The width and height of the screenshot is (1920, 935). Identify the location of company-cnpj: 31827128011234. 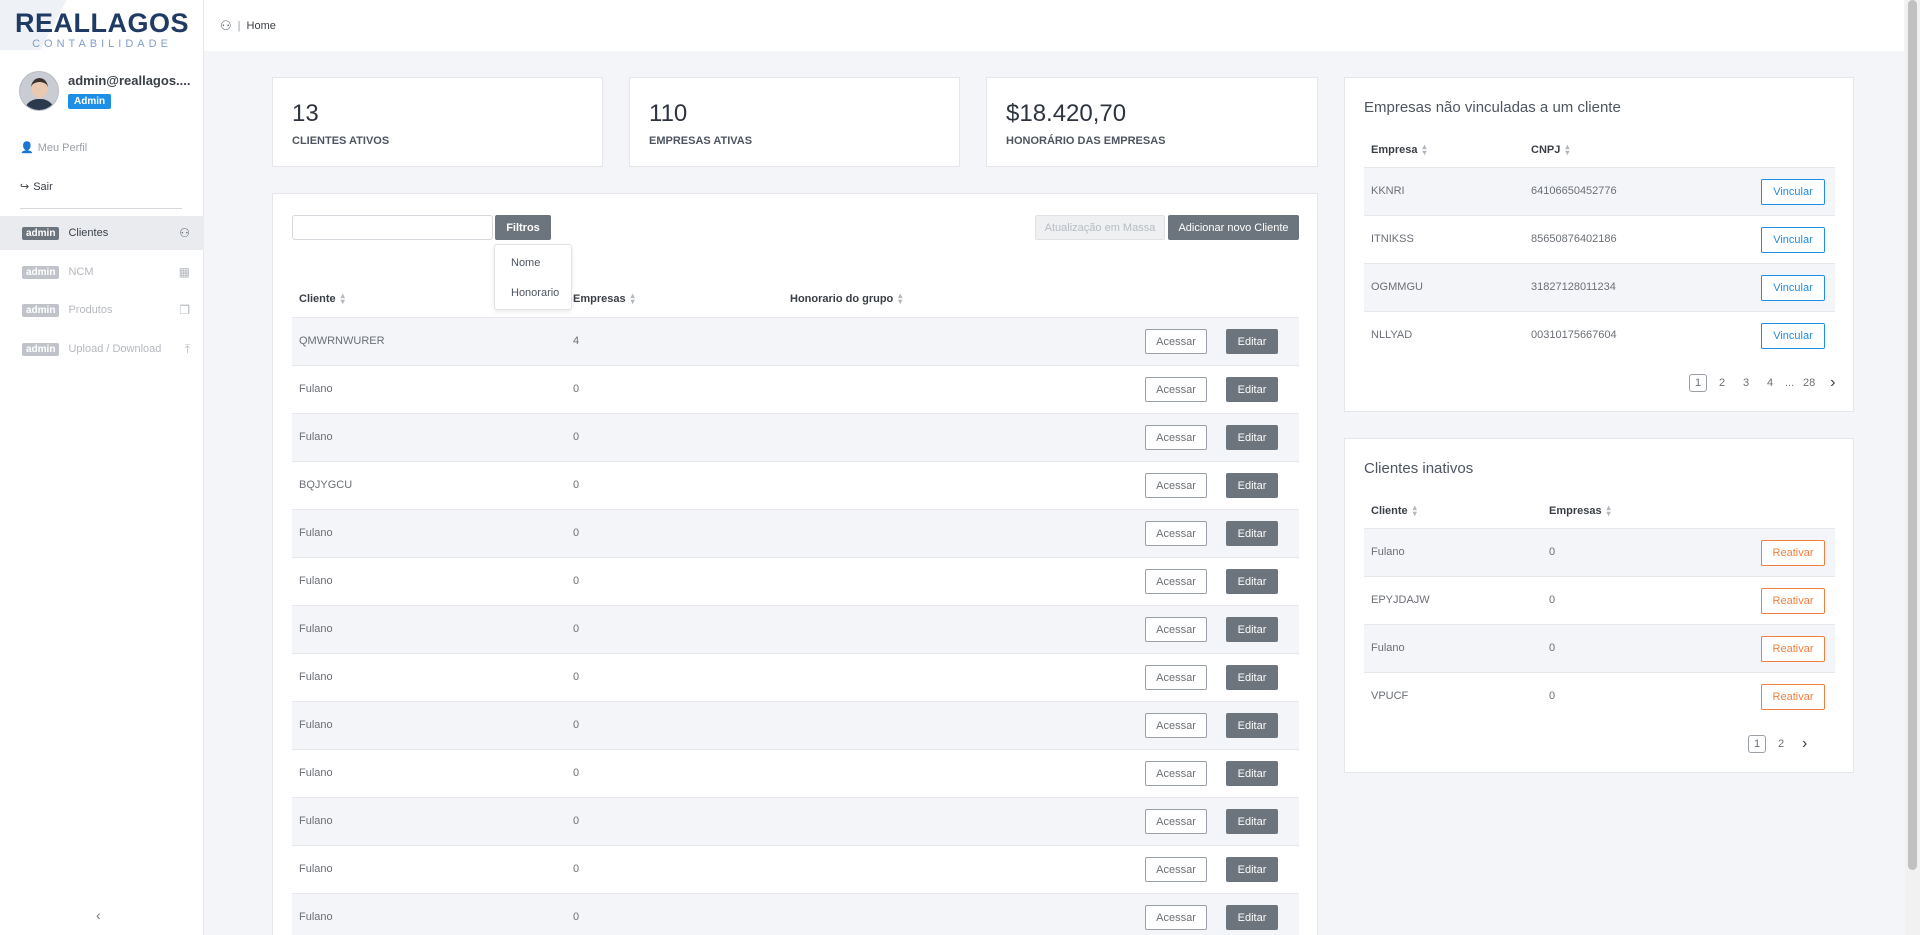
(1573, 287).